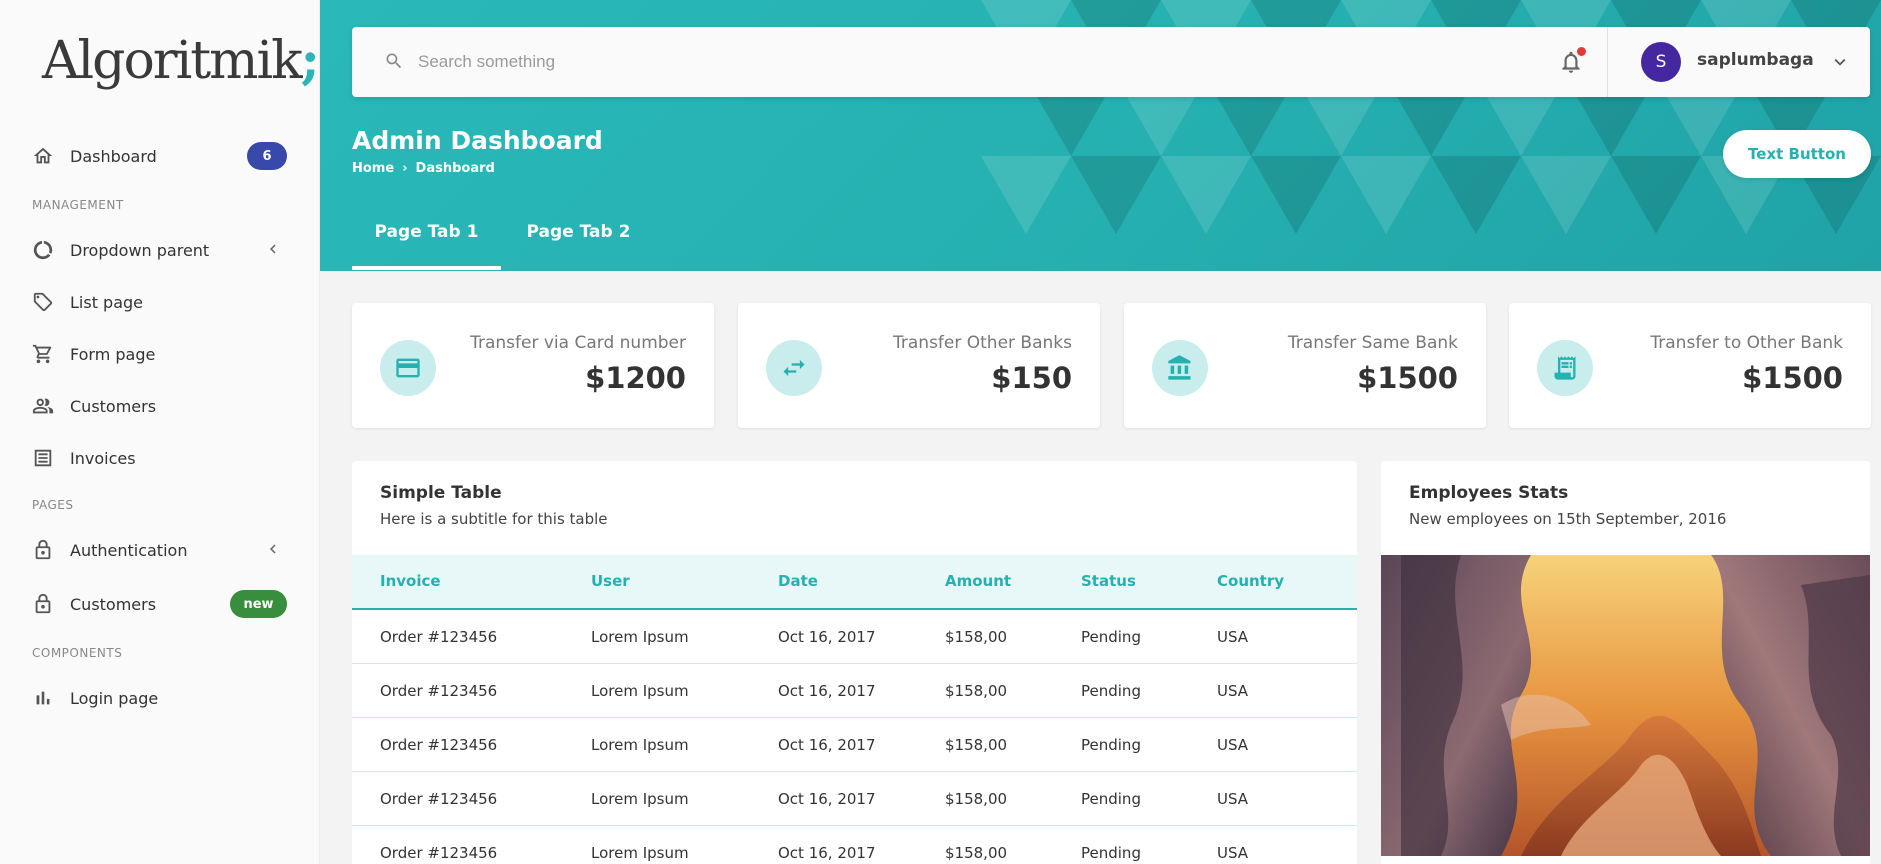  What do you see at coordinates (578, 343) in the screenshot?
I see `stat-label: Transfer via Card number` at bounding box center [578, 343].